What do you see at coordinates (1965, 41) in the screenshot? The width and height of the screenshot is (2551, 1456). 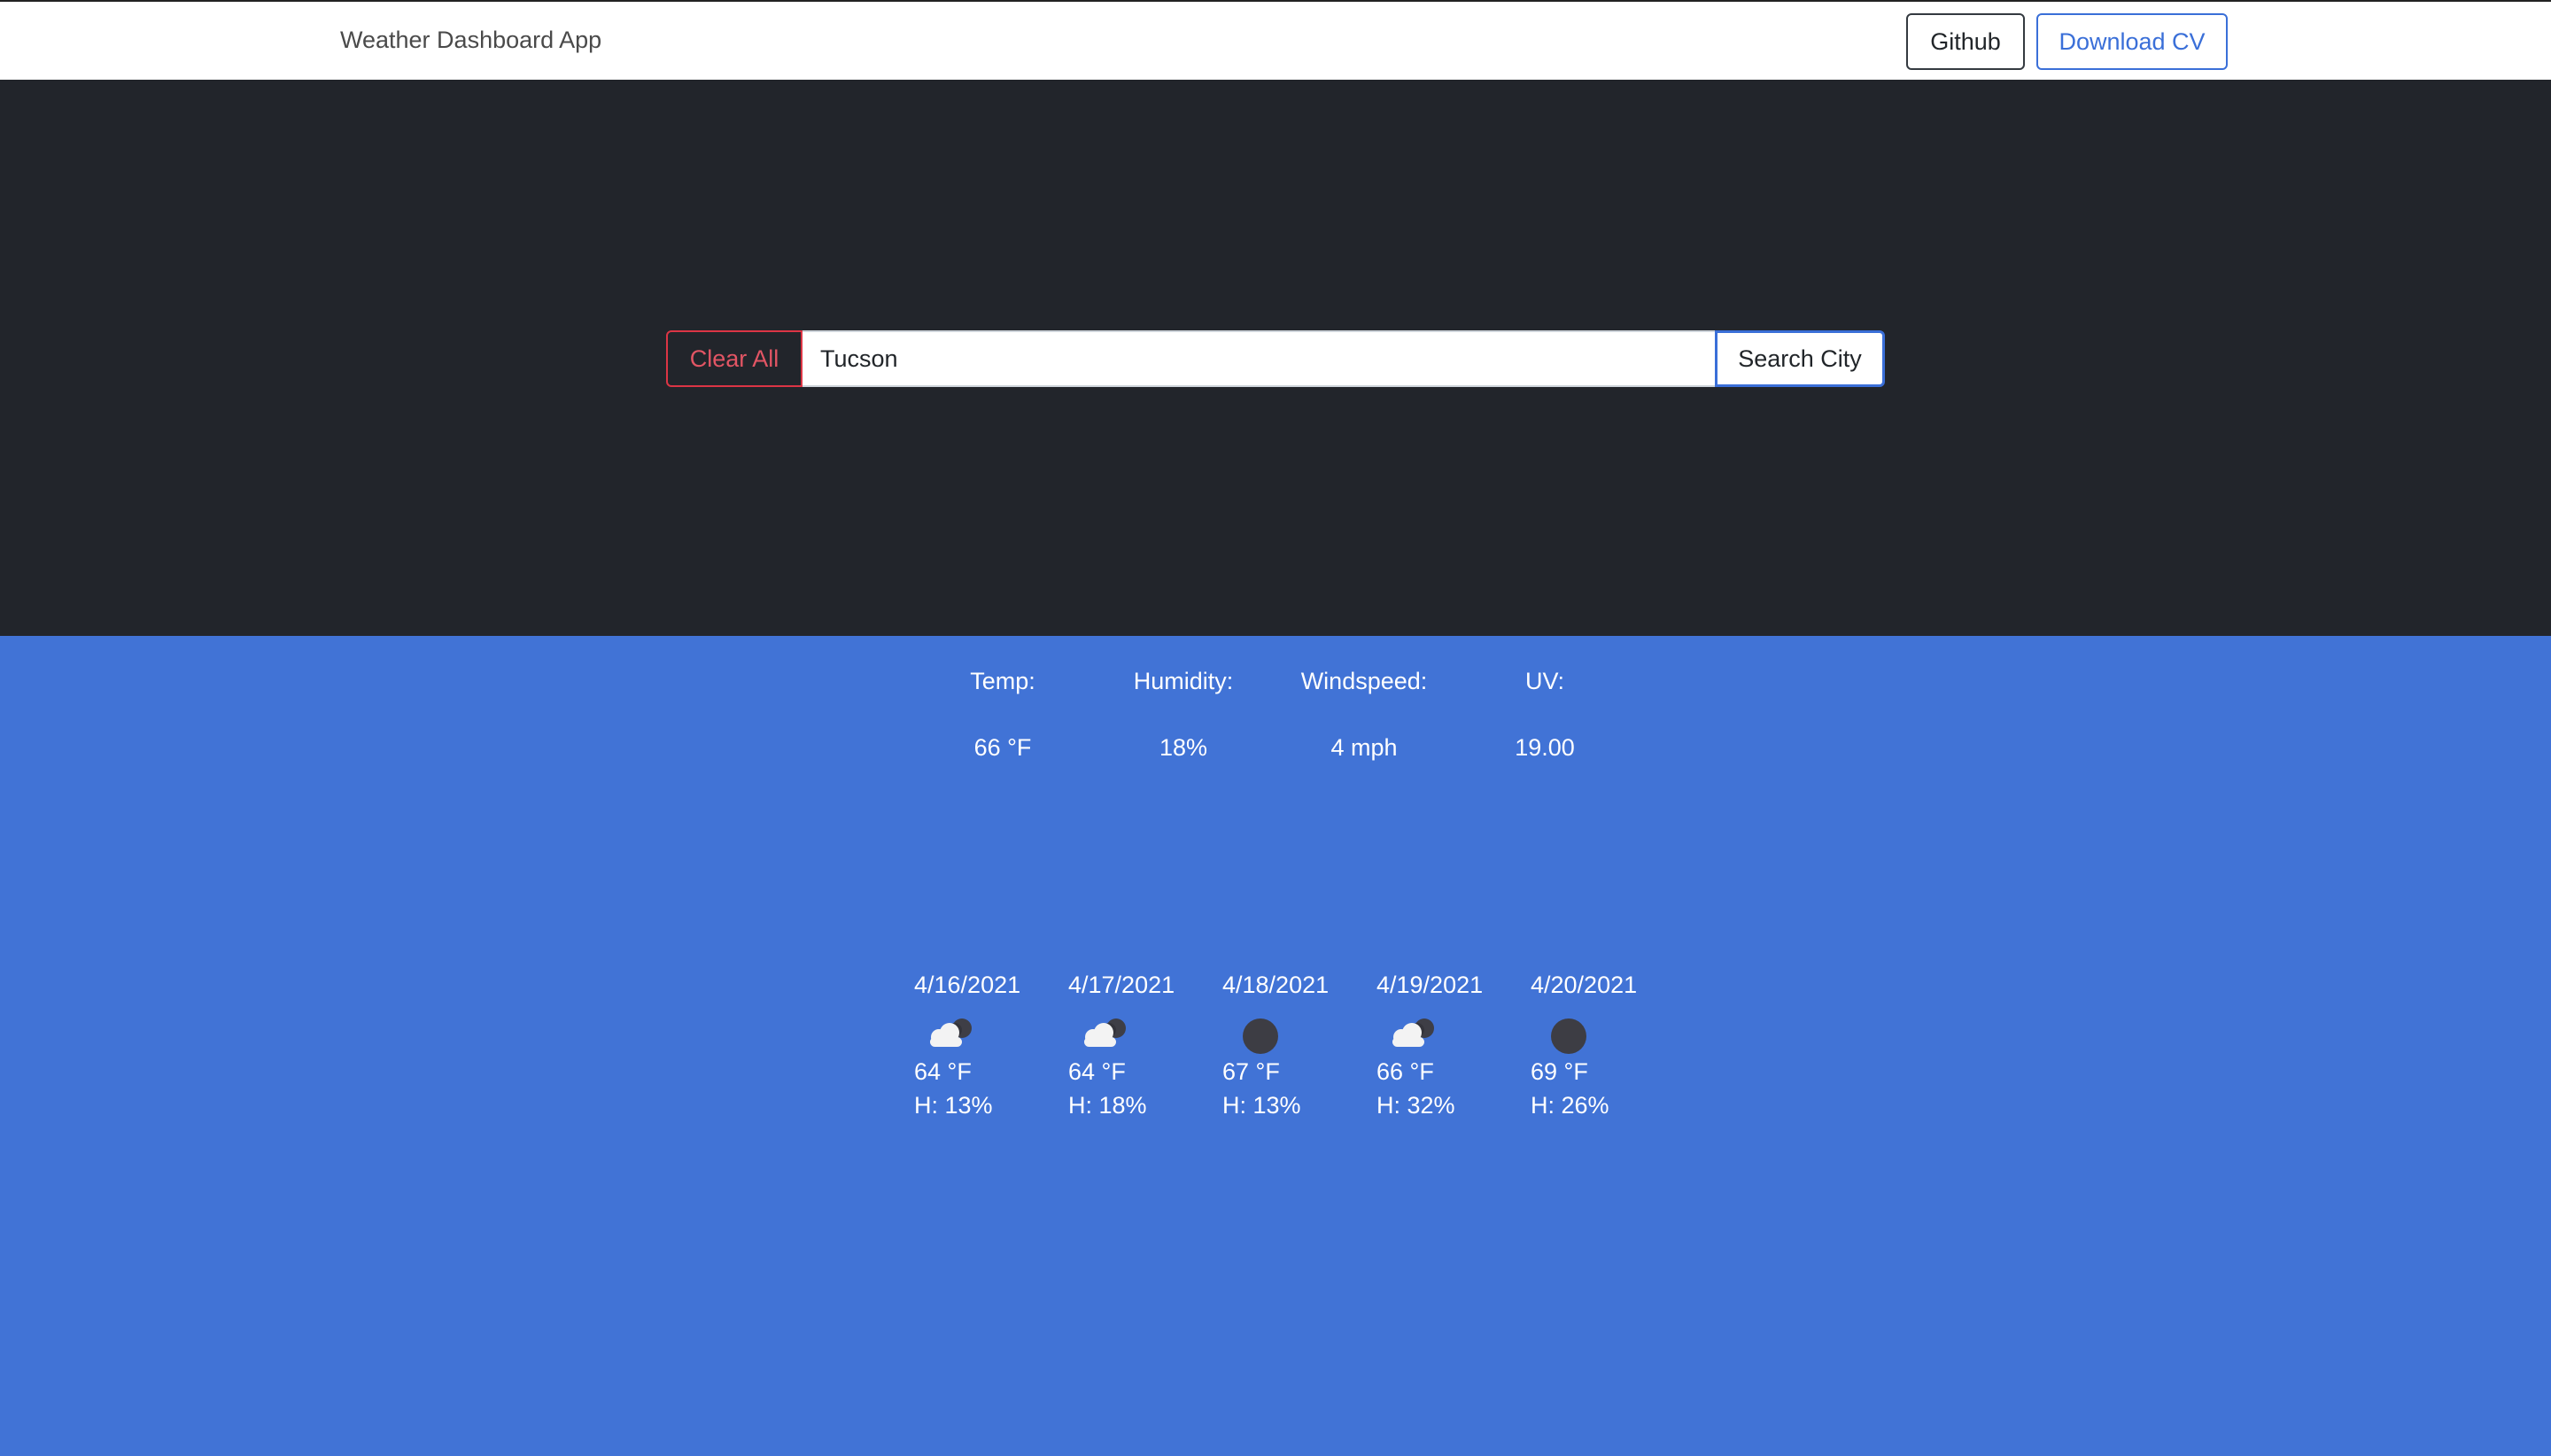 I see `github-button: Github` at bounding box center [1965, 41].